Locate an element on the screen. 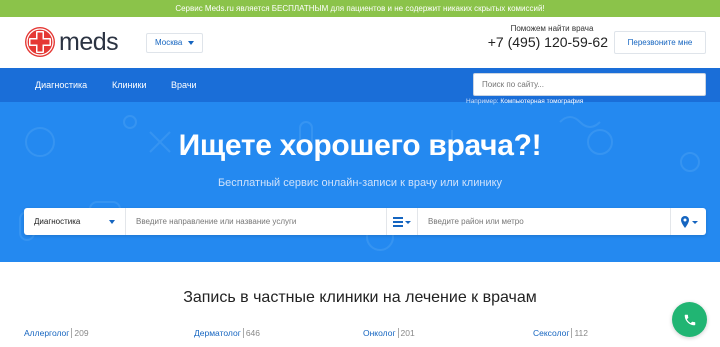 This screenshot has height=347, width=720. medical-cross-logo-icon is located at coordinates (40, 42).